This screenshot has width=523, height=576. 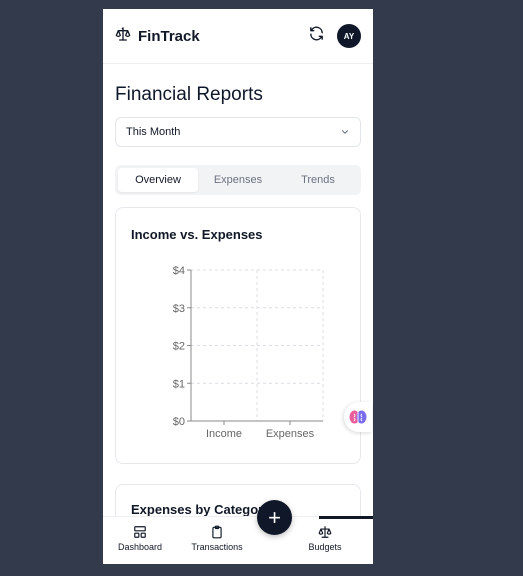 What do you see at coordinates (217, 532) in the screenshot?
I see `clipboard-icon` at bounding box center [217, 532].